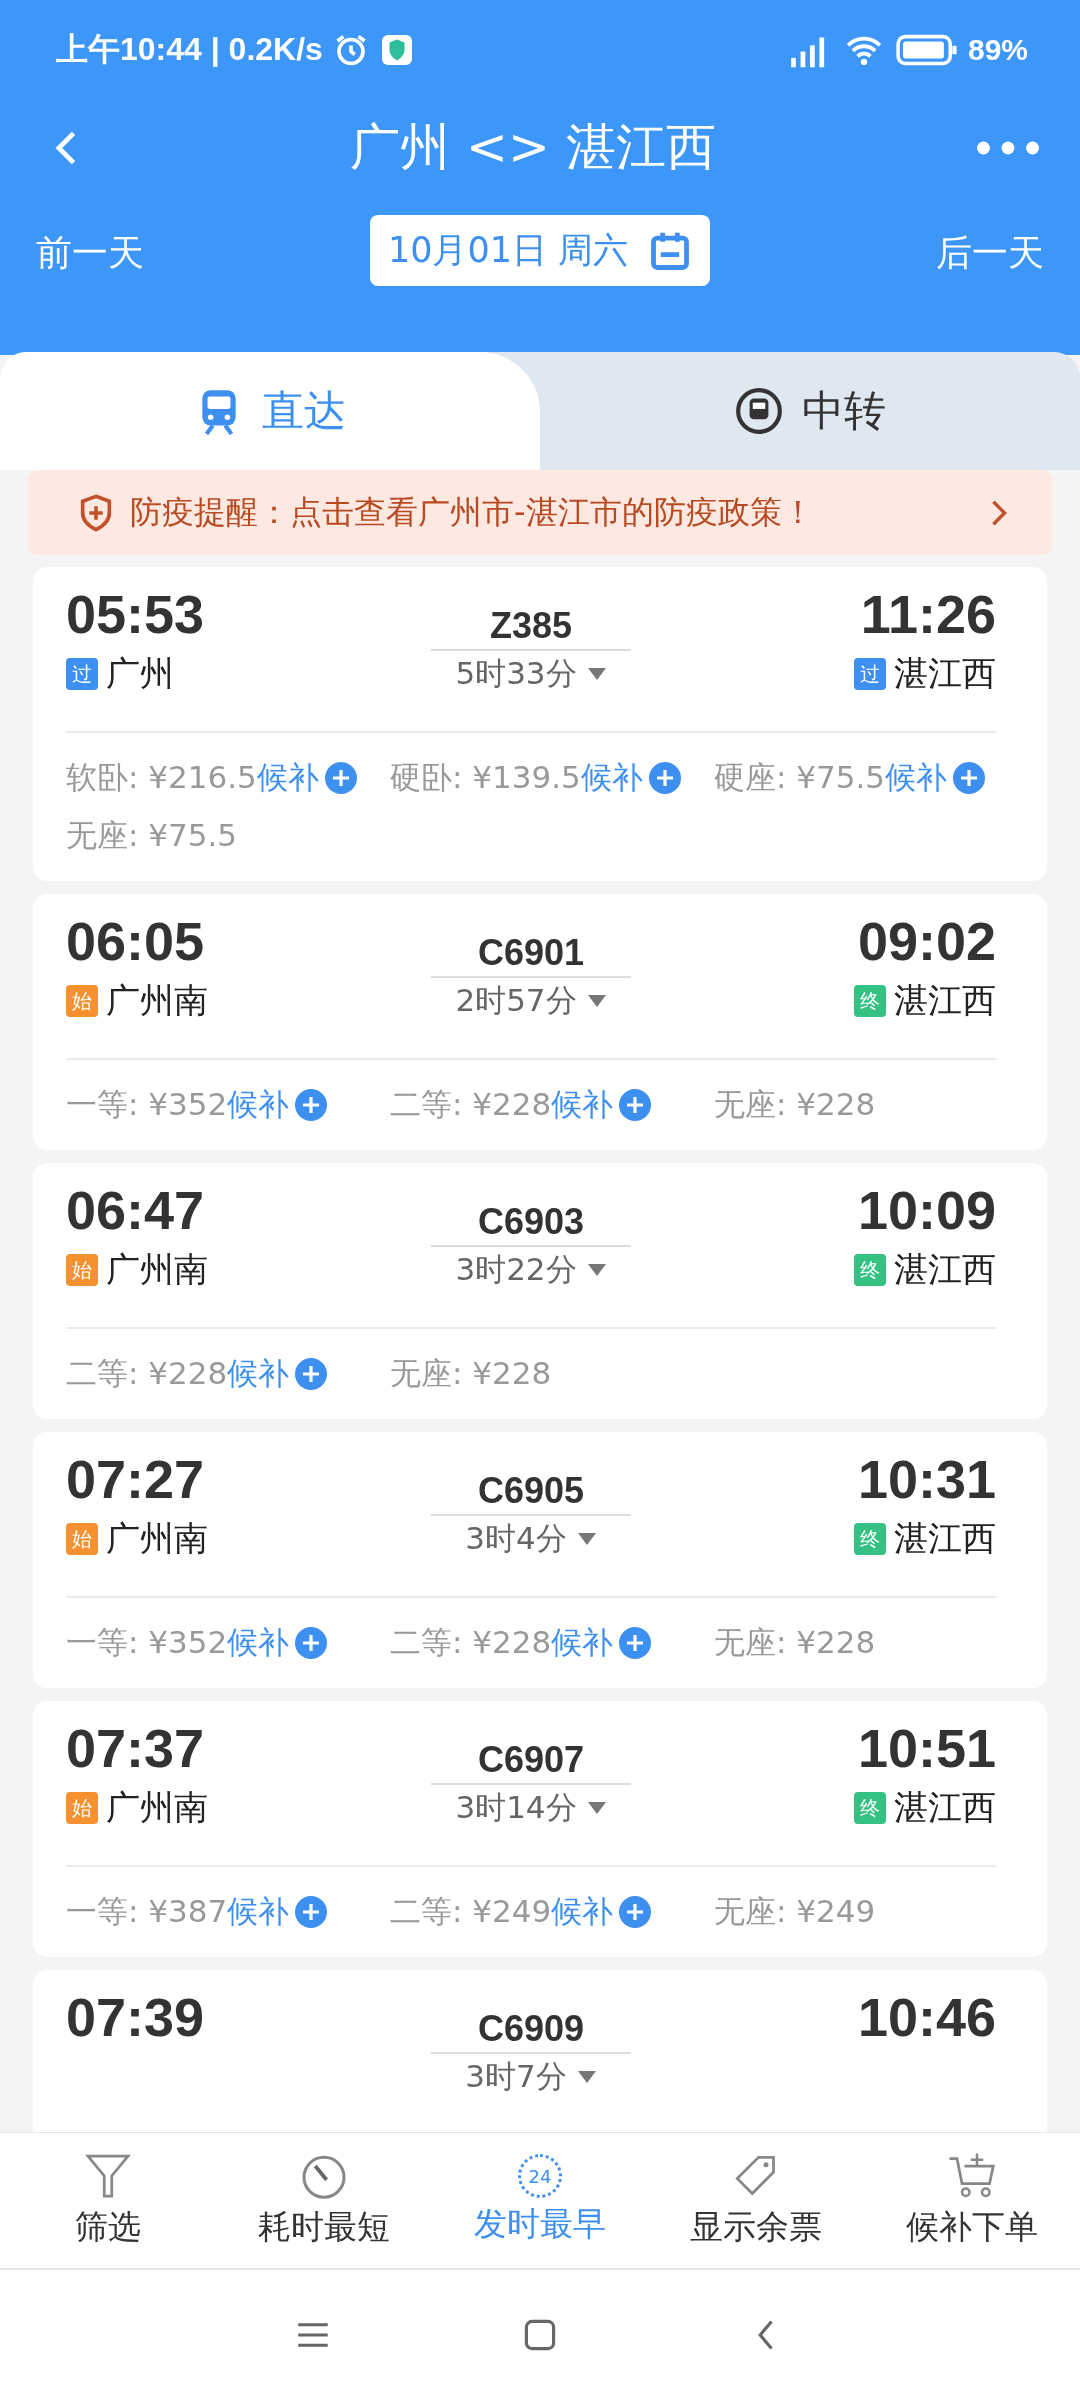  Describe the element at coordinates (540, 2335) in the screenshot. I see `home-icon` at that location.